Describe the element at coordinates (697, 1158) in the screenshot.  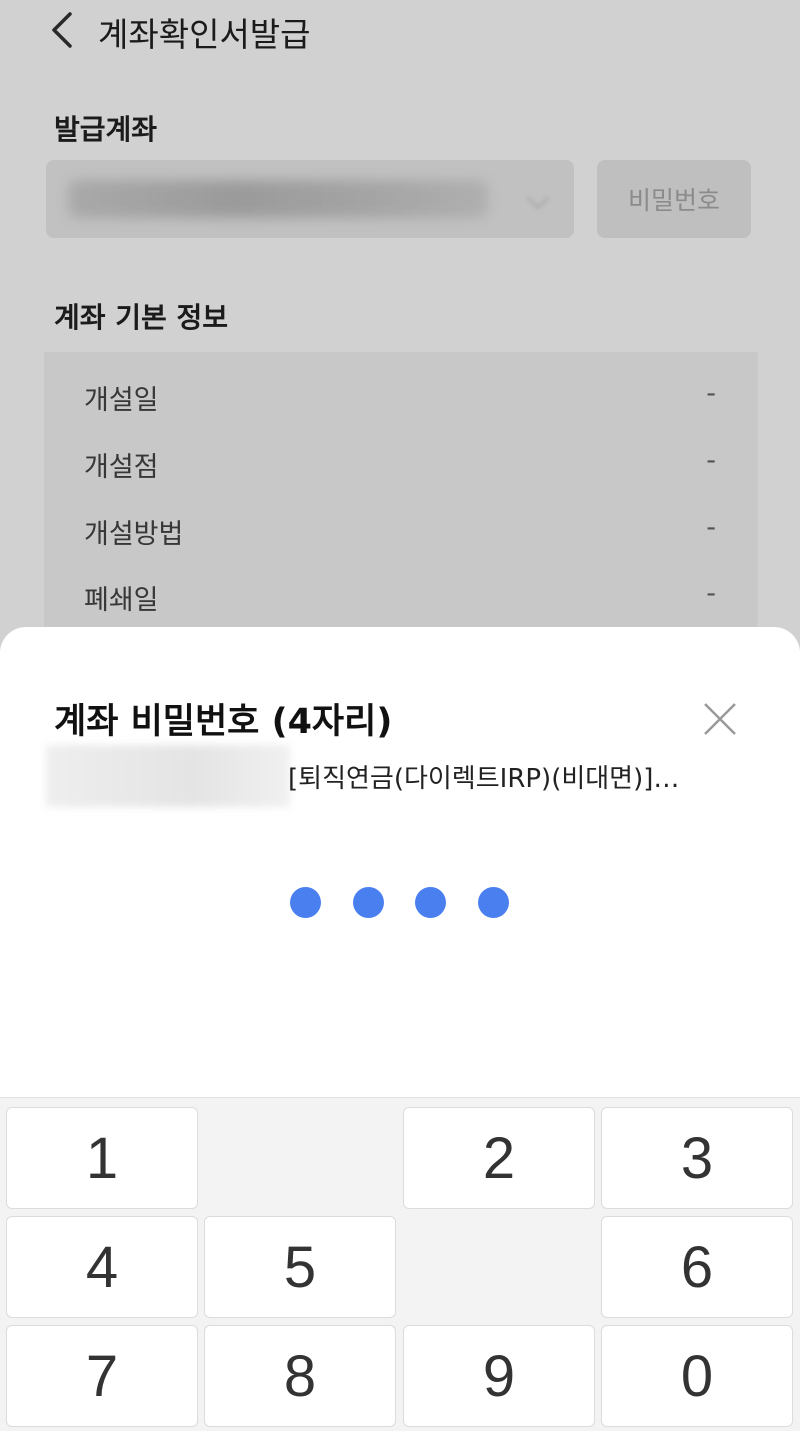
I see `key-3: 3` at that location.